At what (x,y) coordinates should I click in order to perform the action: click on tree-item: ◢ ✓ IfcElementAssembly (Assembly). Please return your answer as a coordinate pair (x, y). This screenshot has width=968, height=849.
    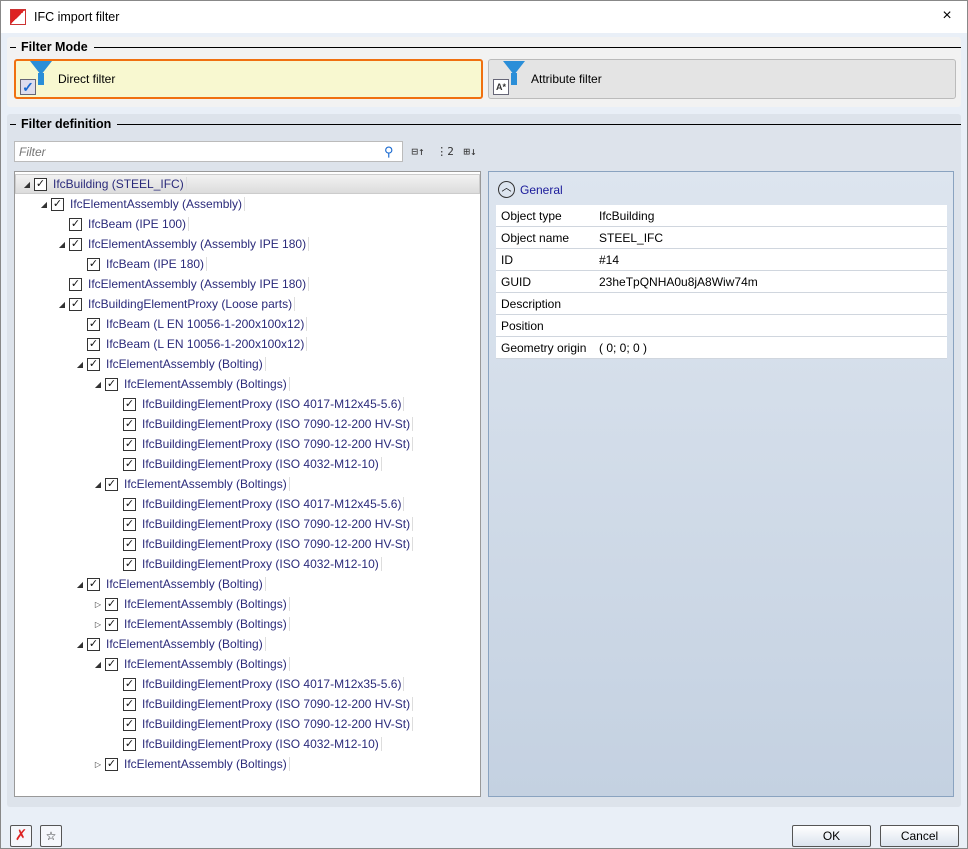
    Looking at the image, I should click on (247, 204).